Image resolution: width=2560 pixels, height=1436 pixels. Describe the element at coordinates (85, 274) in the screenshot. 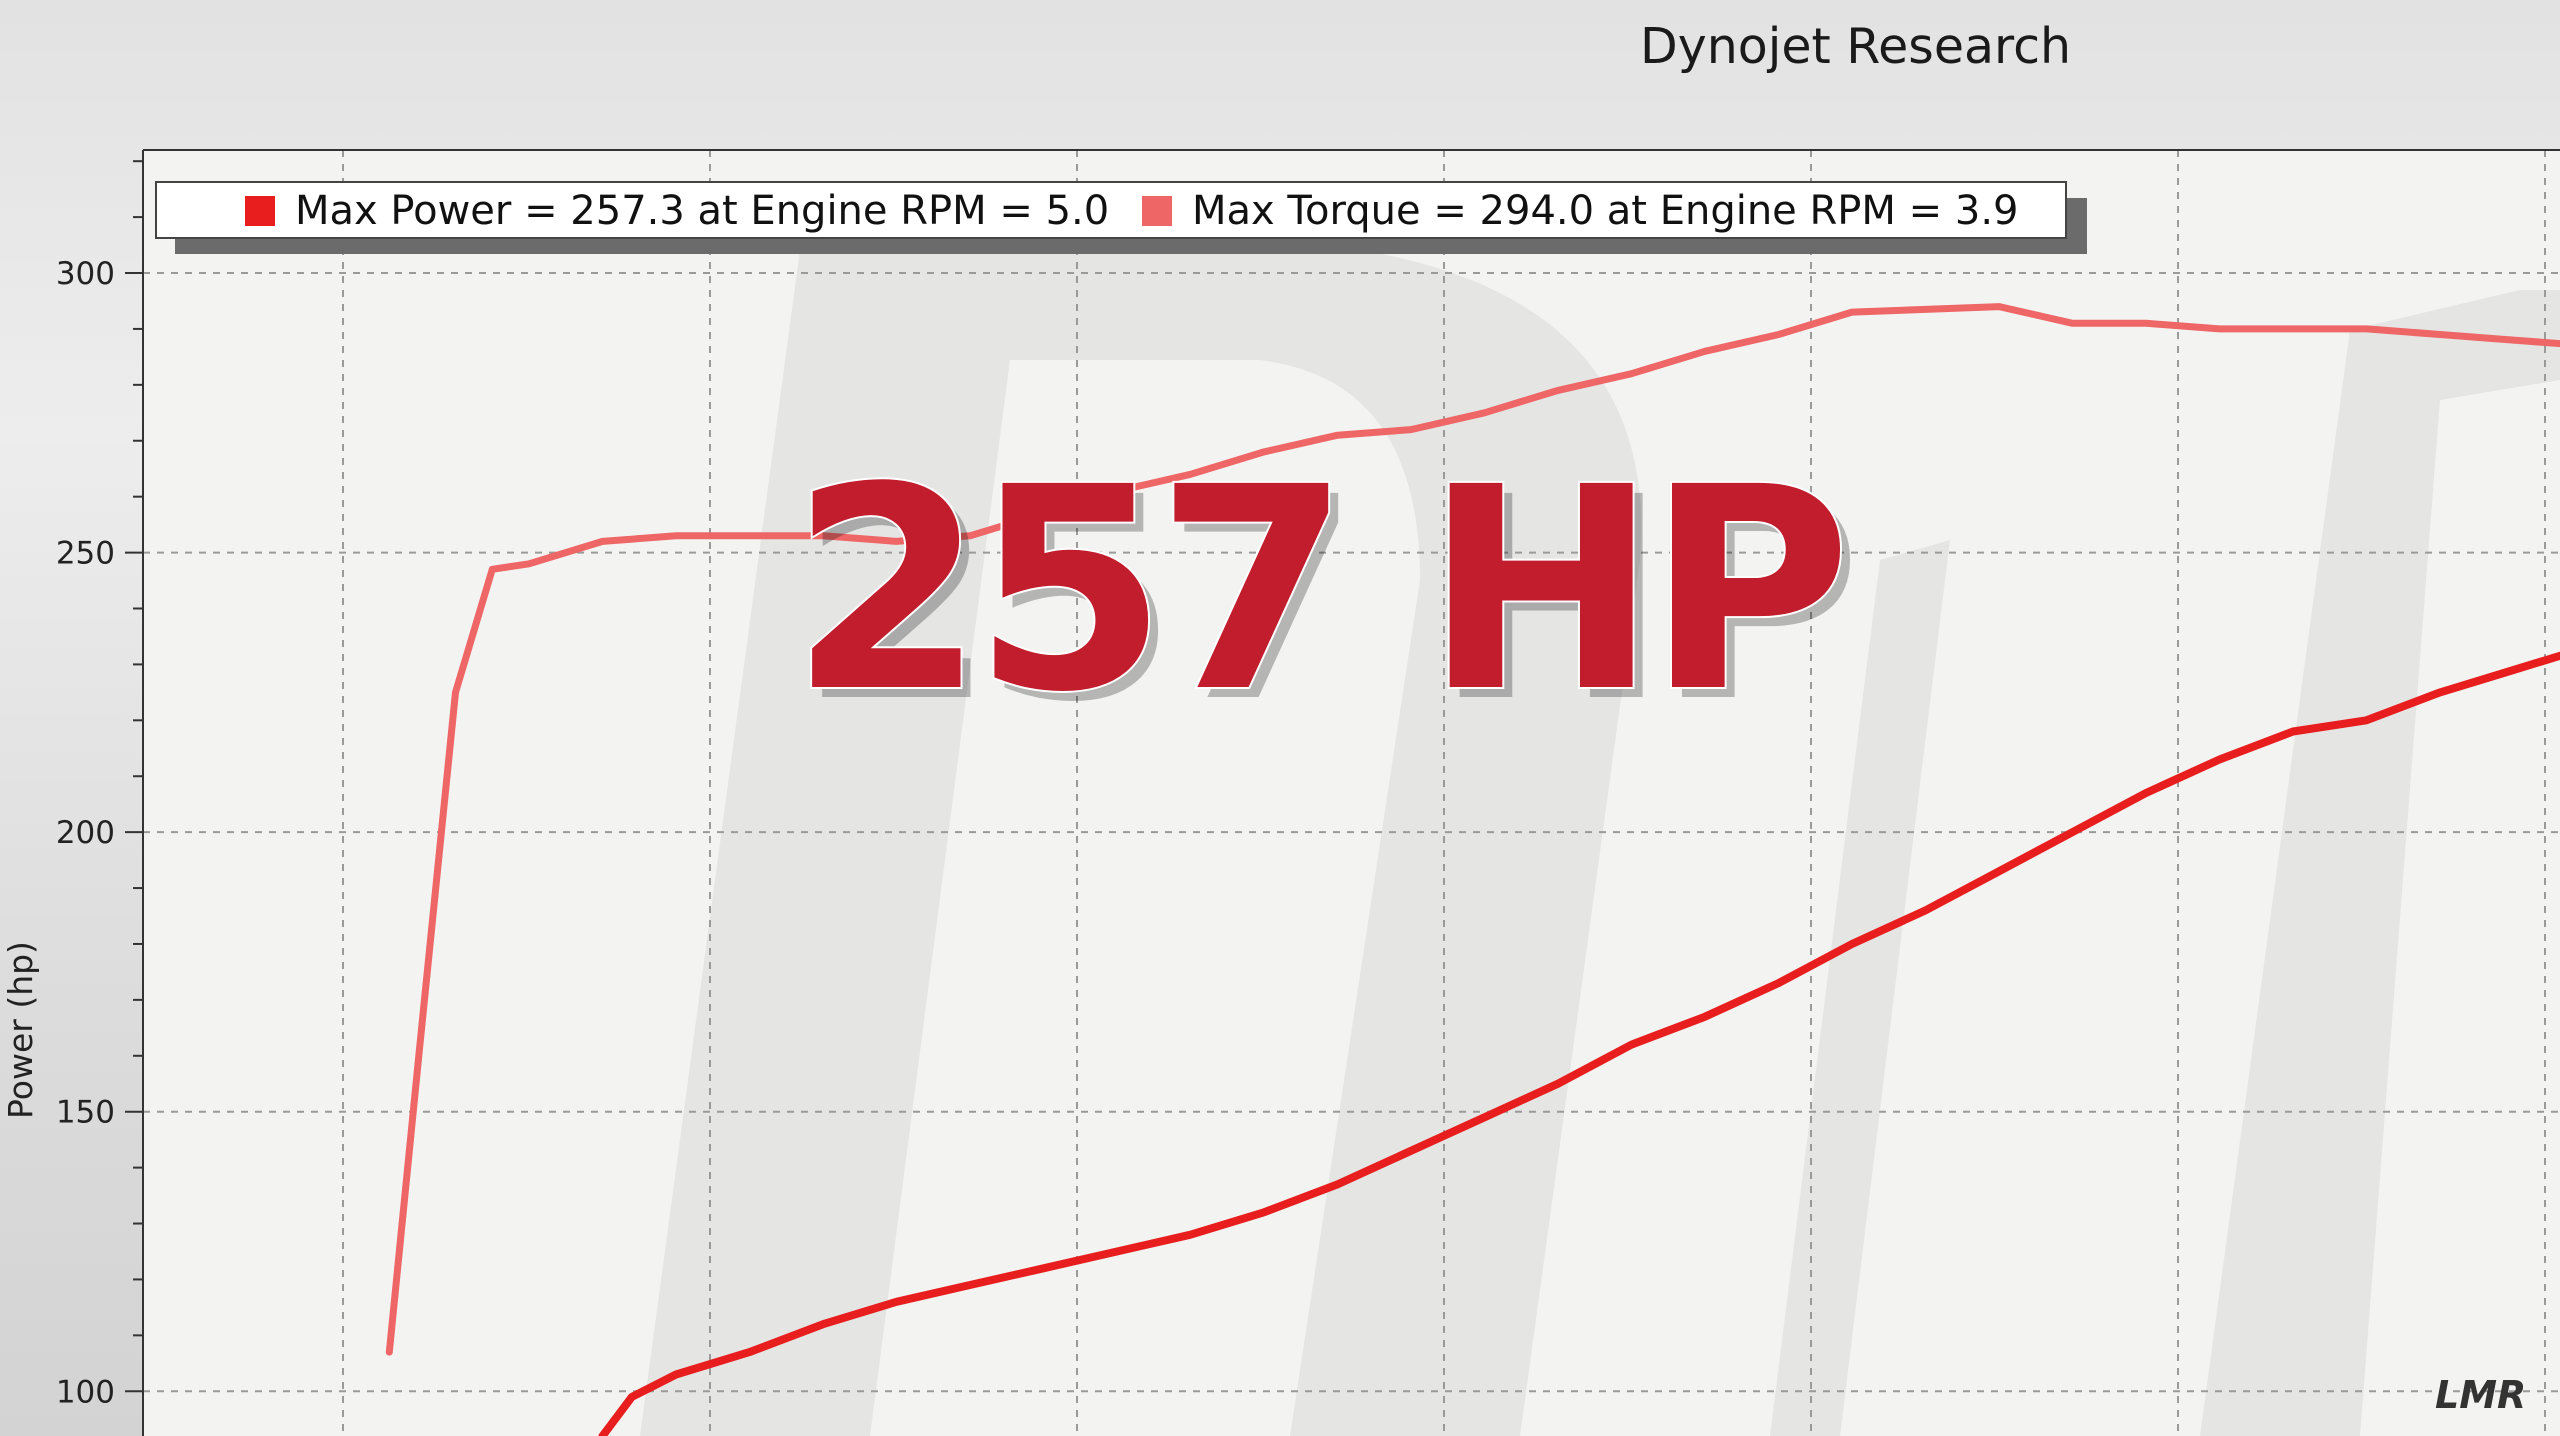

I see `y-tick-label: 300` at that location.